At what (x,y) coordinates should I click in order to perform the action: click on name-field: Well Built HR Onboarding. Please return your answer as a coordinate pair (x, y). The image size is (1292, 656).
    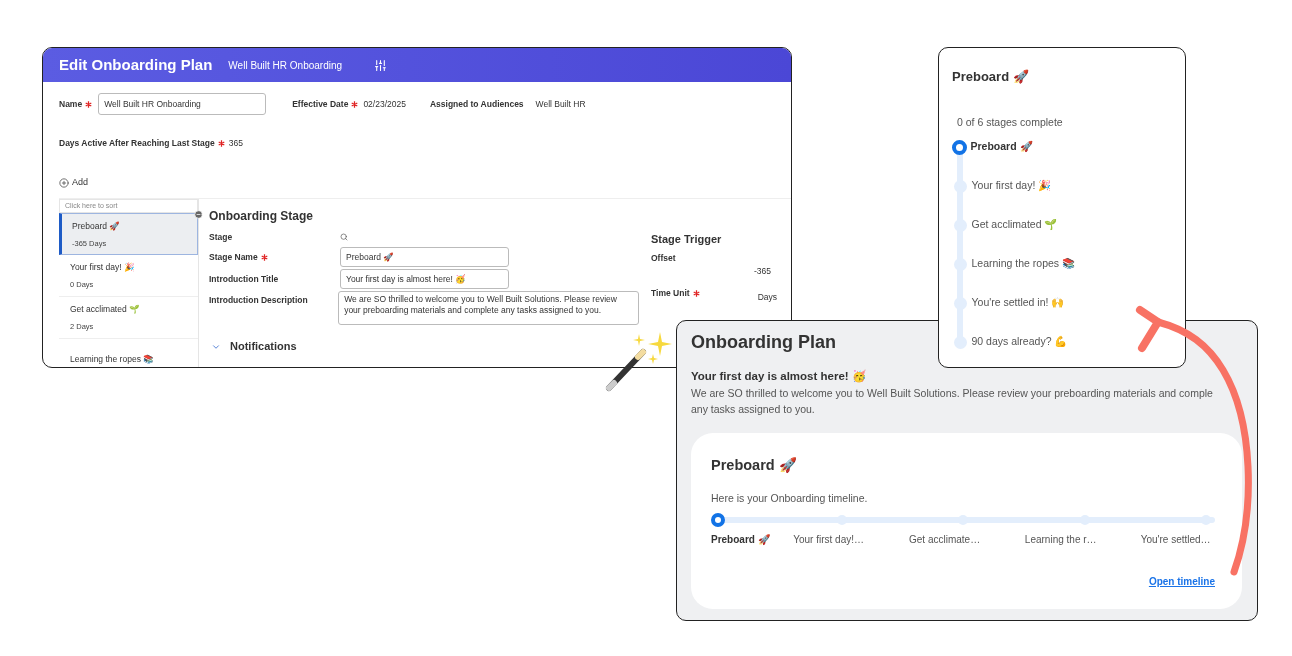
    Looking at the image, I should click on (182, 104).